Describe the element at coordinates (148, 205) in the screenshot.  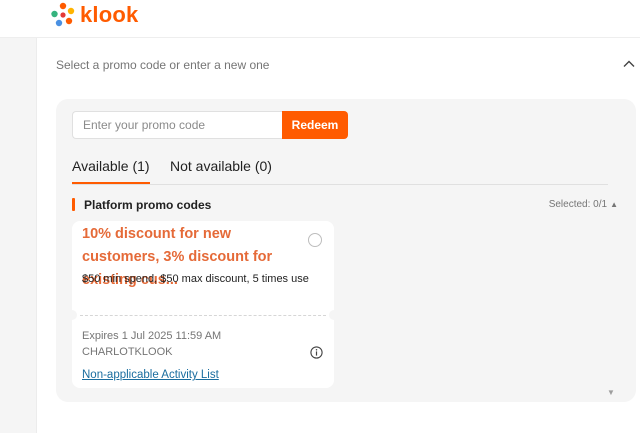
I see `category-label: Platform promo codes` at that location.